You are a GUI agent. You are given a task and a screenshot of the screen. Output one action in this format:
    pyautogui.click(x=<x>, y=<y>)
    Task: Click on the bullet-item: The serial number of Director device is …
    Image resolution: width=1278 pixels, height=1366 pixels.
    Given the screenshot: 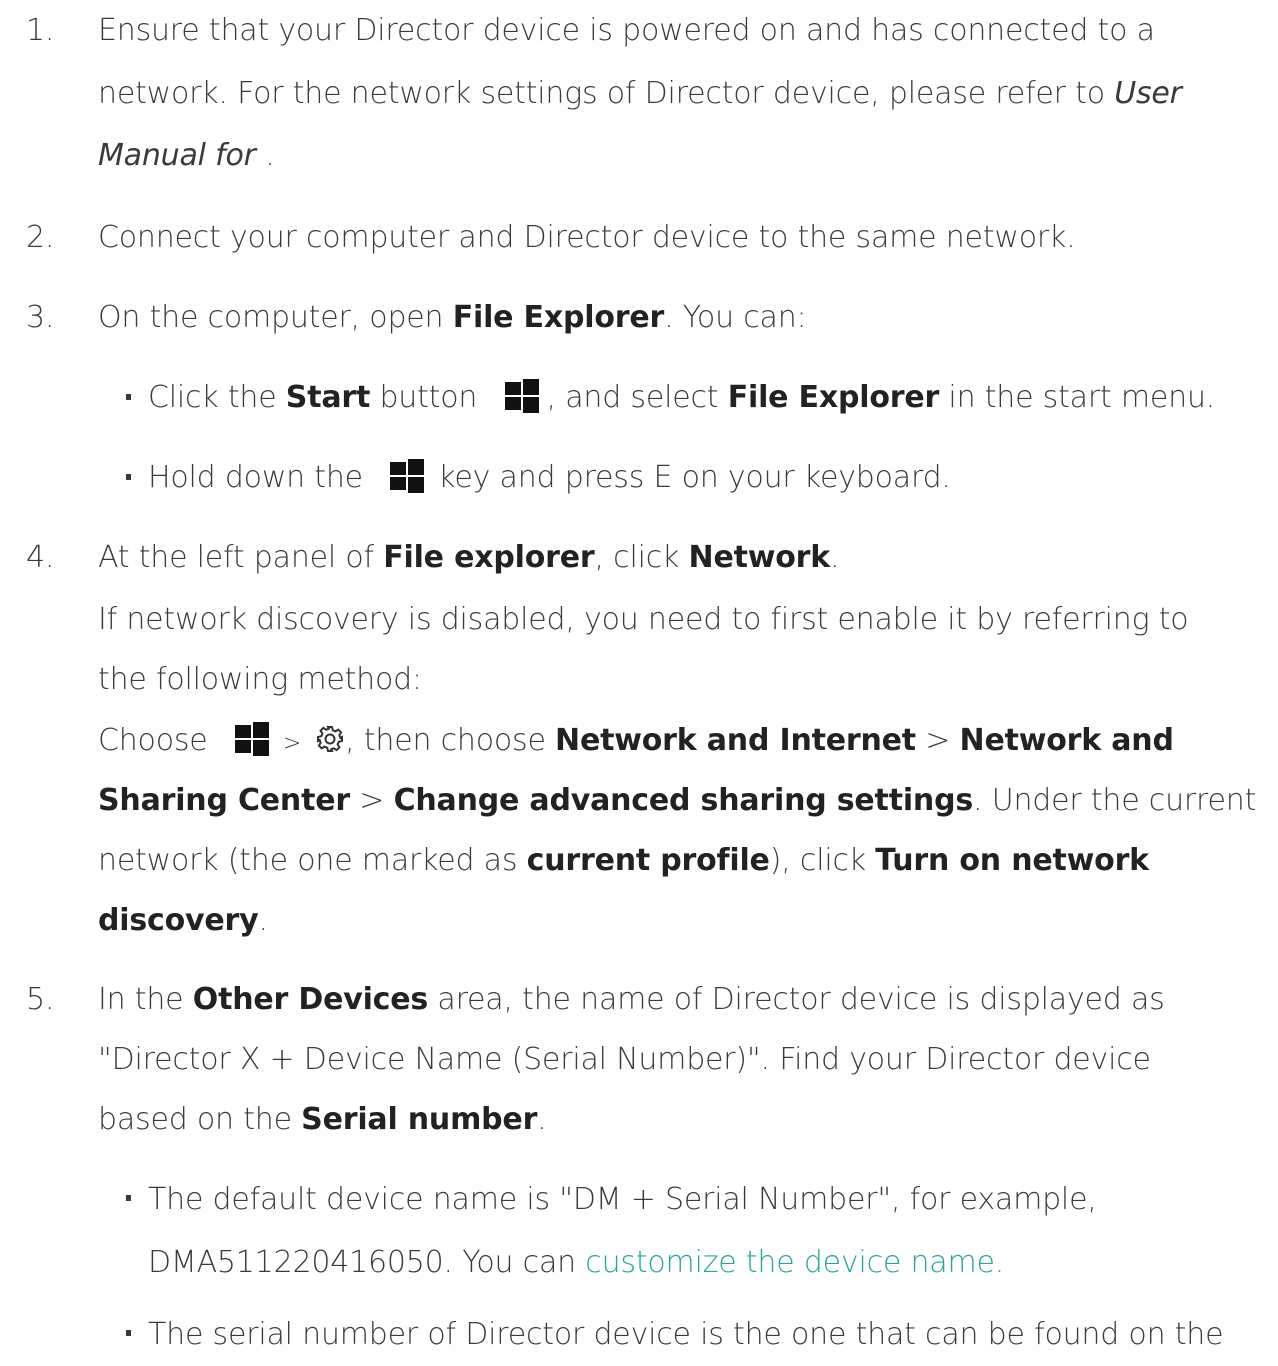 What is the action you would take?
    pyautogui.click(x=686, y=1334)
    